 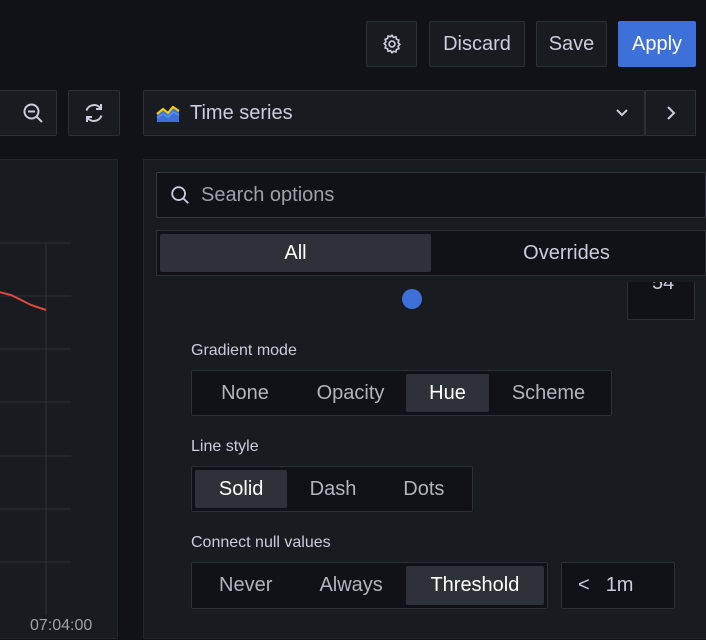 I want to click on chevron-down-icon, so click(x=622, y=113).